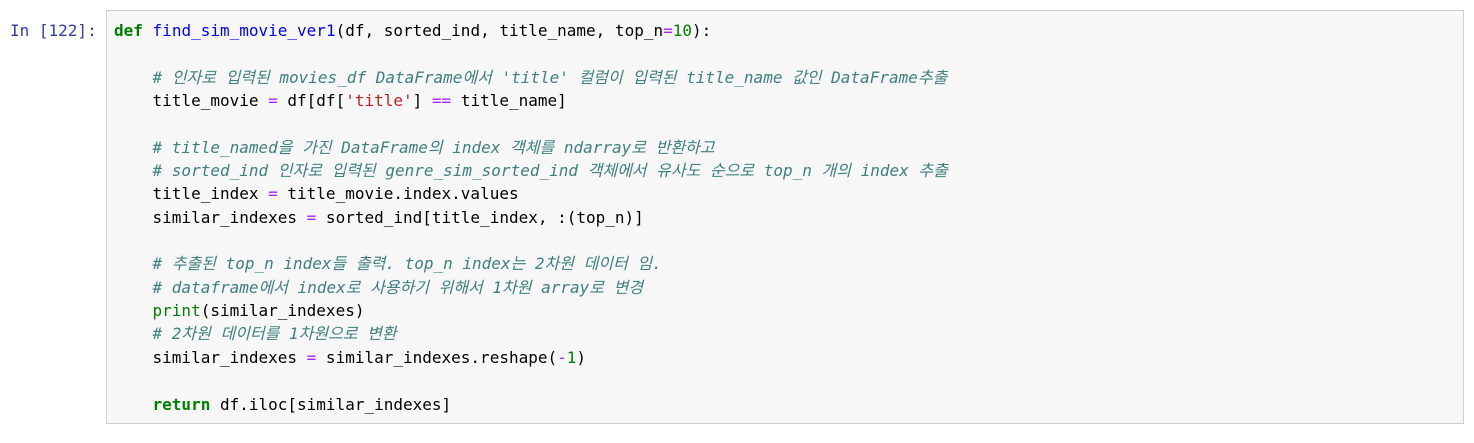 The height and width of the screenshot is (443, 1474). I want to click on code-line: # 2차원 데이터를 1차원으로 변환, so click(531, 333).